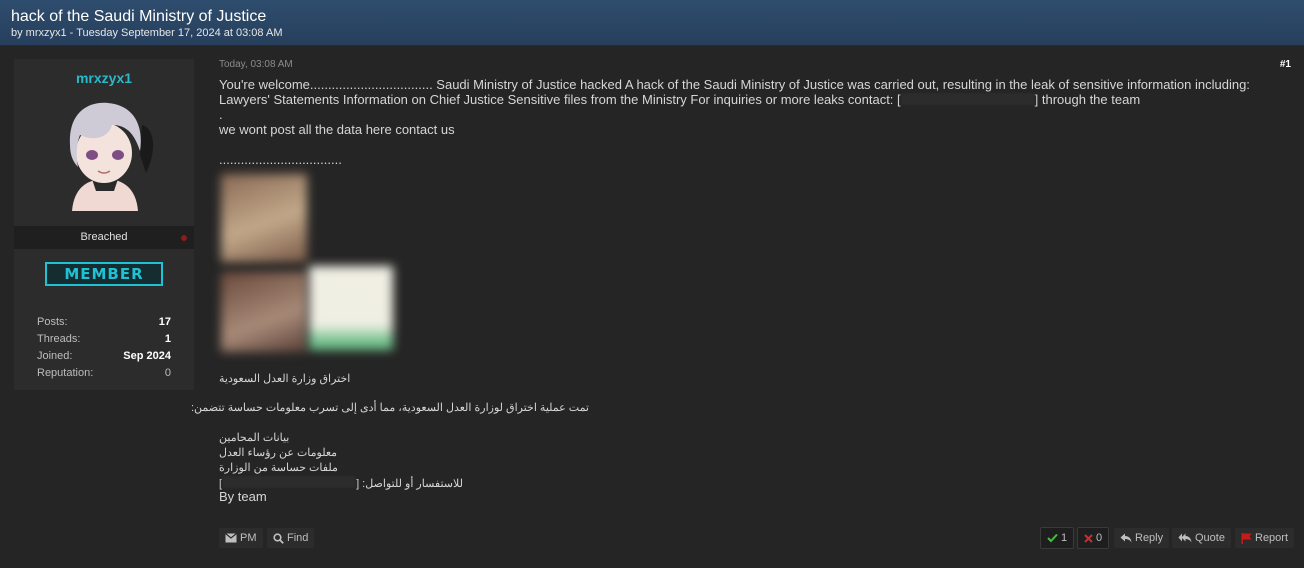 This screenshot has width=1304, height=568. I want to click on find-label: Find, so click(298, 538).